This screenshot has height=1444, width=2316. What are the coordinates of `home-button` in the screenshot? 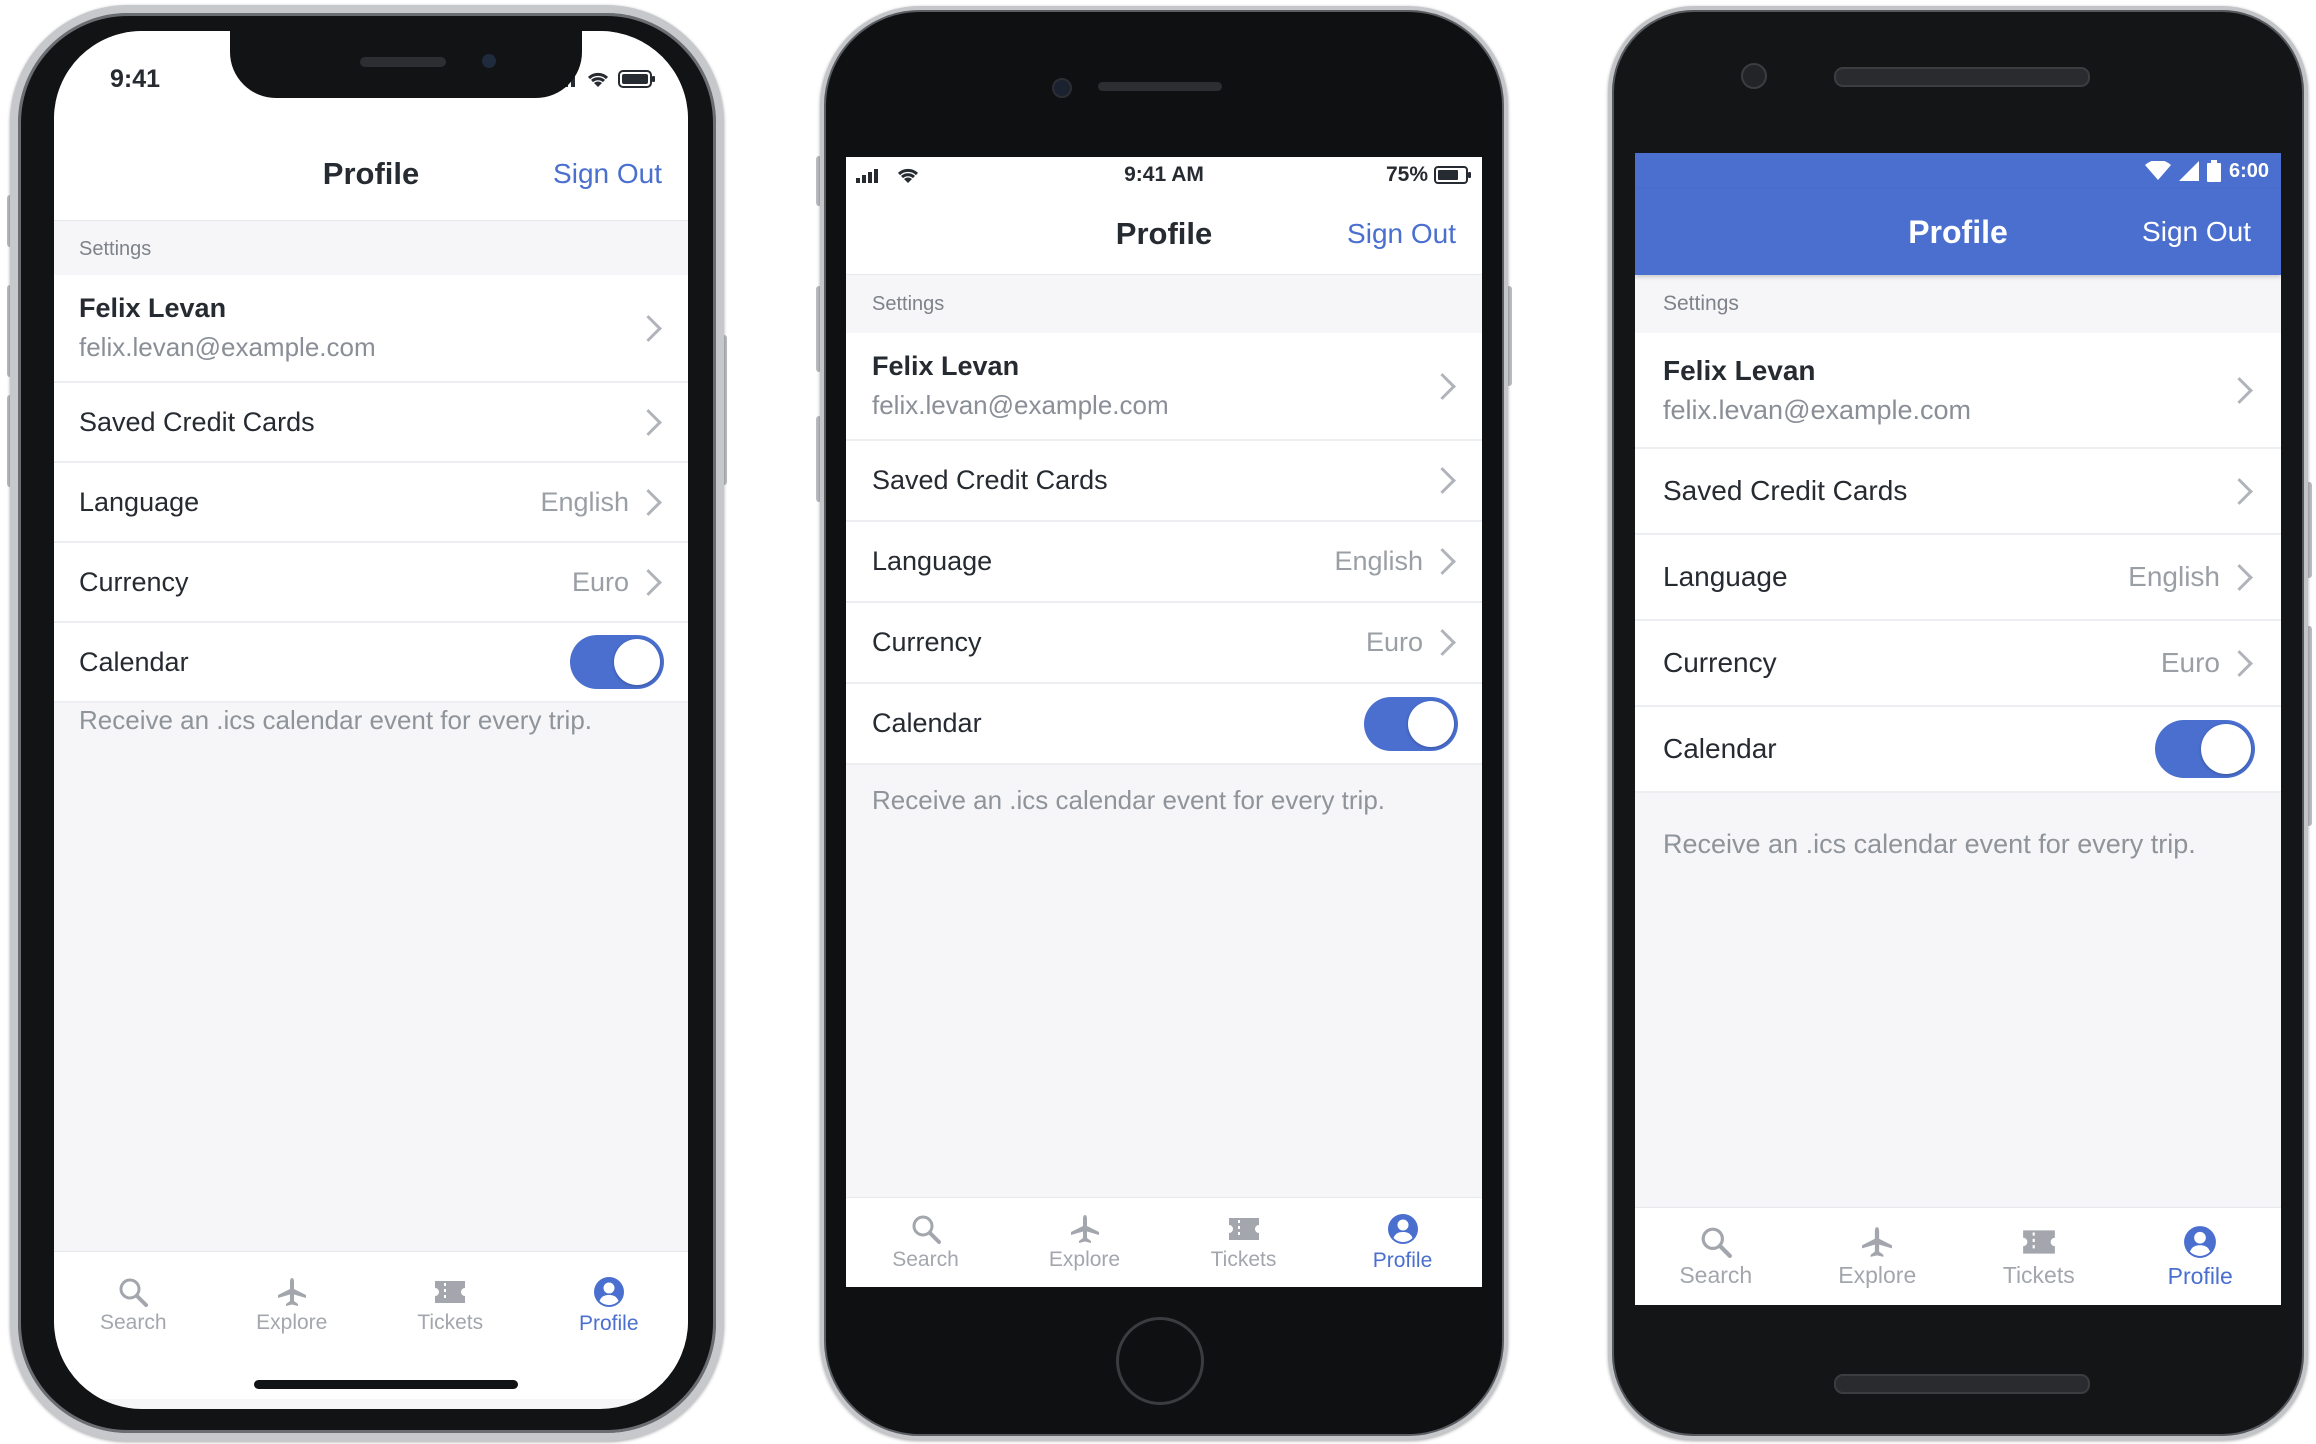 It's located at (1160, 1361).